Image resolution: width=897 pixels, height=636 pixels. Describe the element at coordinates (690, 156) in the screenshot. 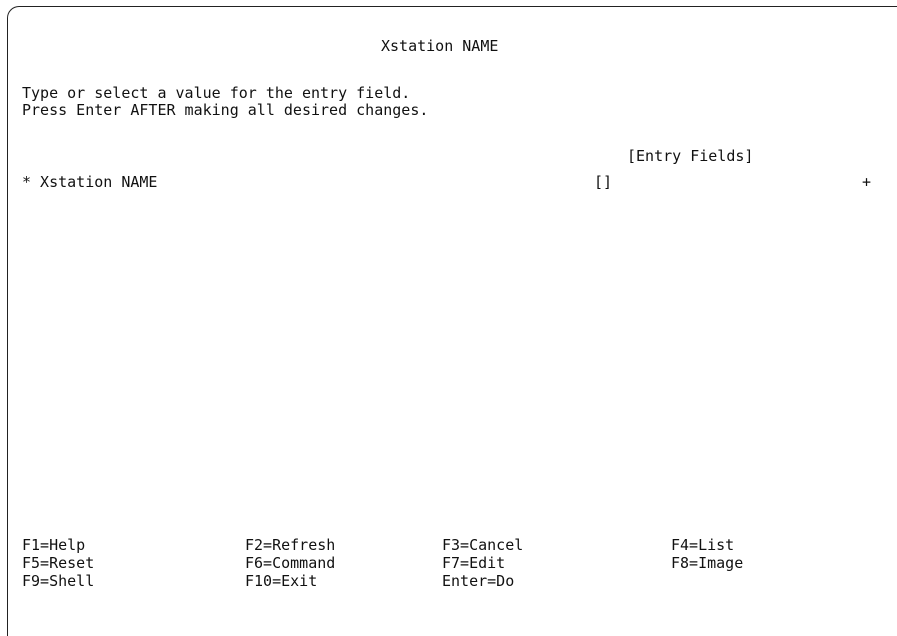

I see `entry-fields-header: [Entry Fields]` at that location.